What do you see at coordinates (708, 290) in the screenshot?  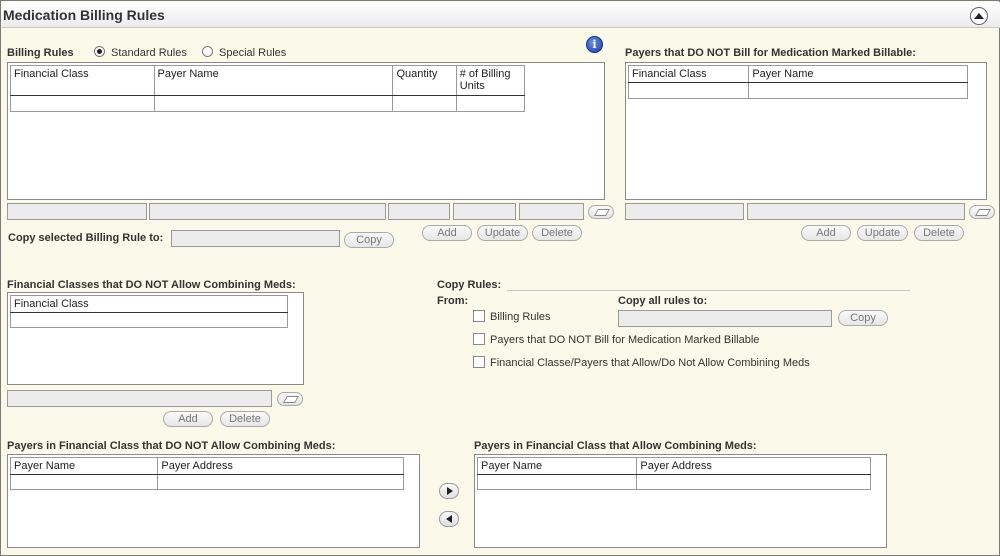 I see `divider` at bounding box center [708, 290].